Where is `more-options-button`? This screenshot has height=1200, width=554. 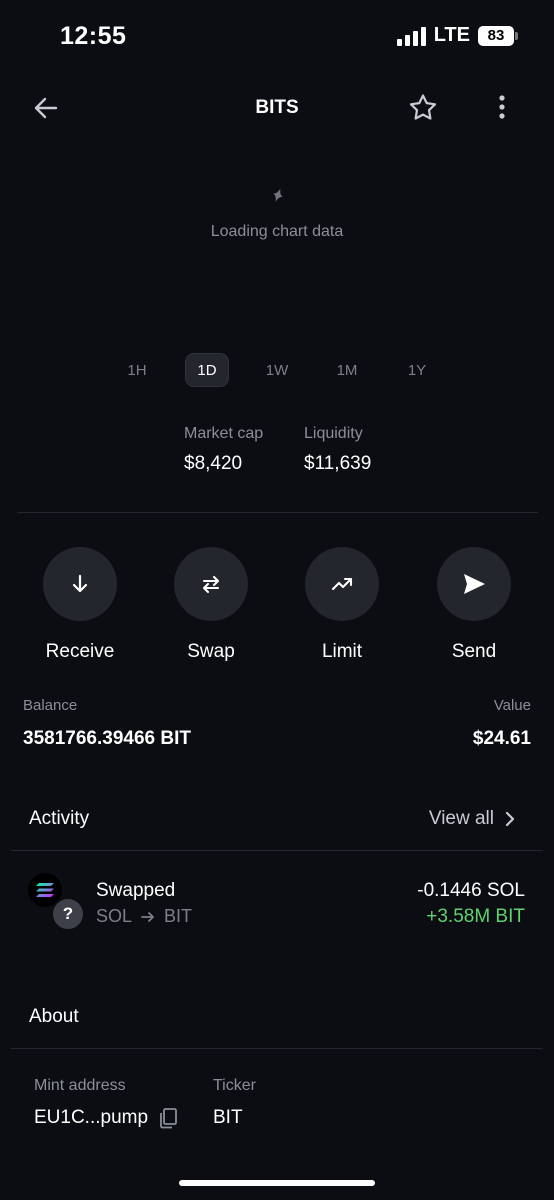
more-options-button is located at coordinates (502, 108).